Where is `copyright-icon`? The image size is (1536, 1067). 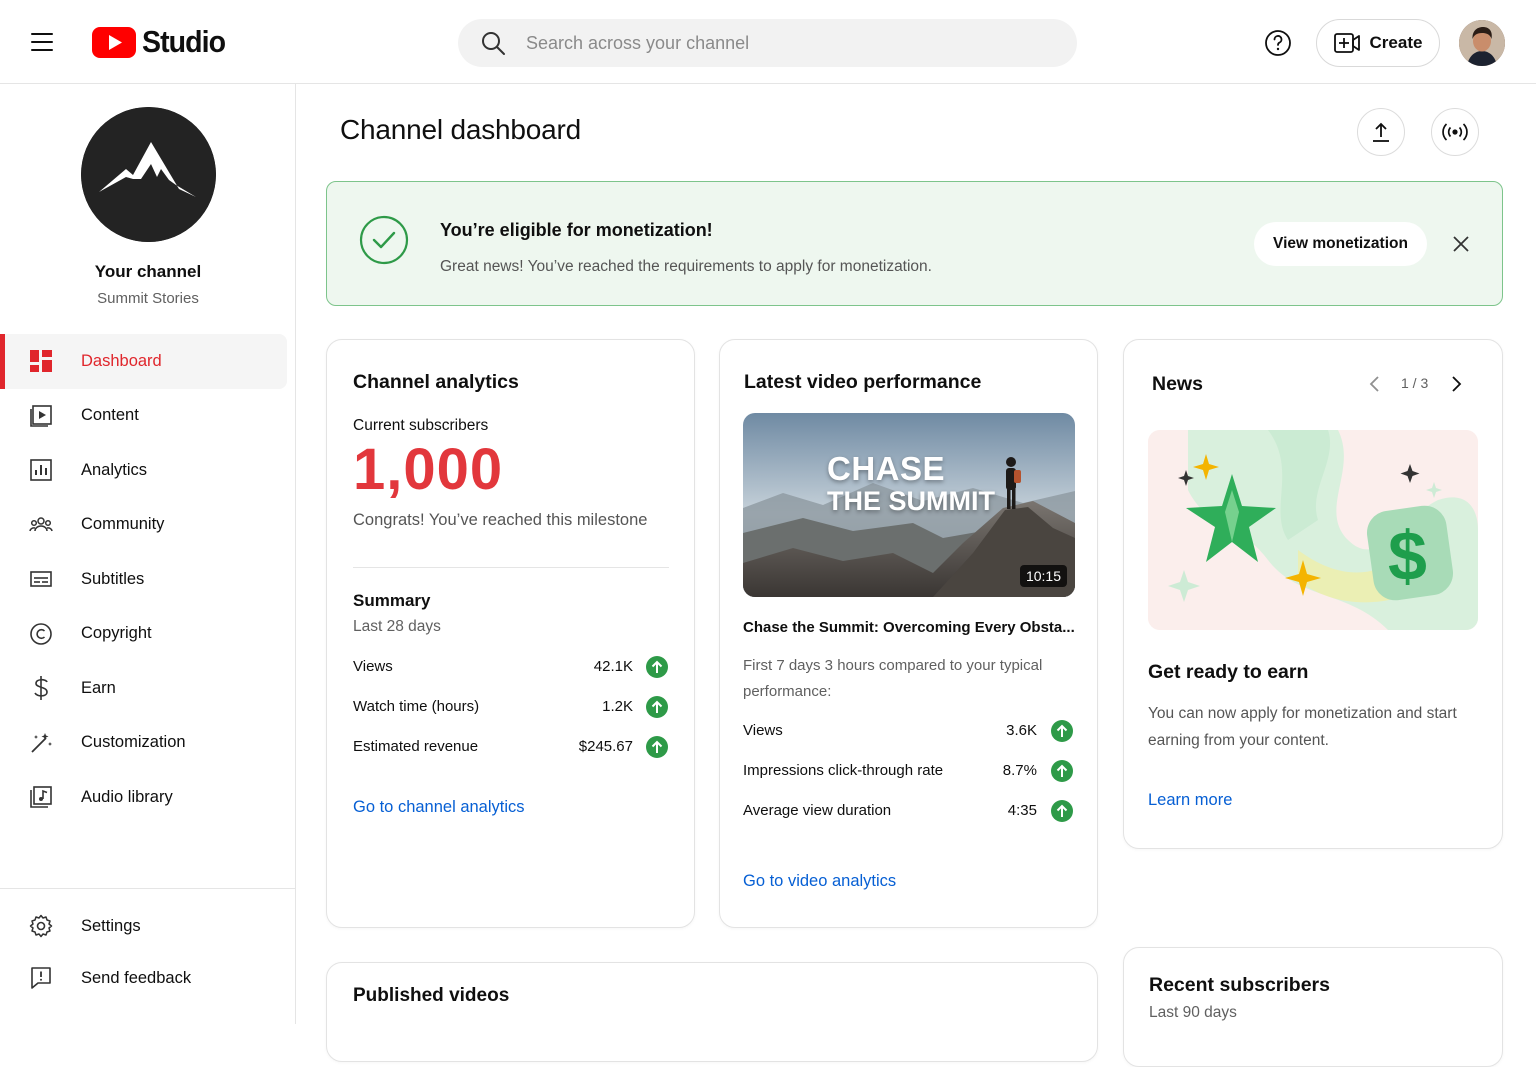 copyright-icon is located at coordinates (41, 634).